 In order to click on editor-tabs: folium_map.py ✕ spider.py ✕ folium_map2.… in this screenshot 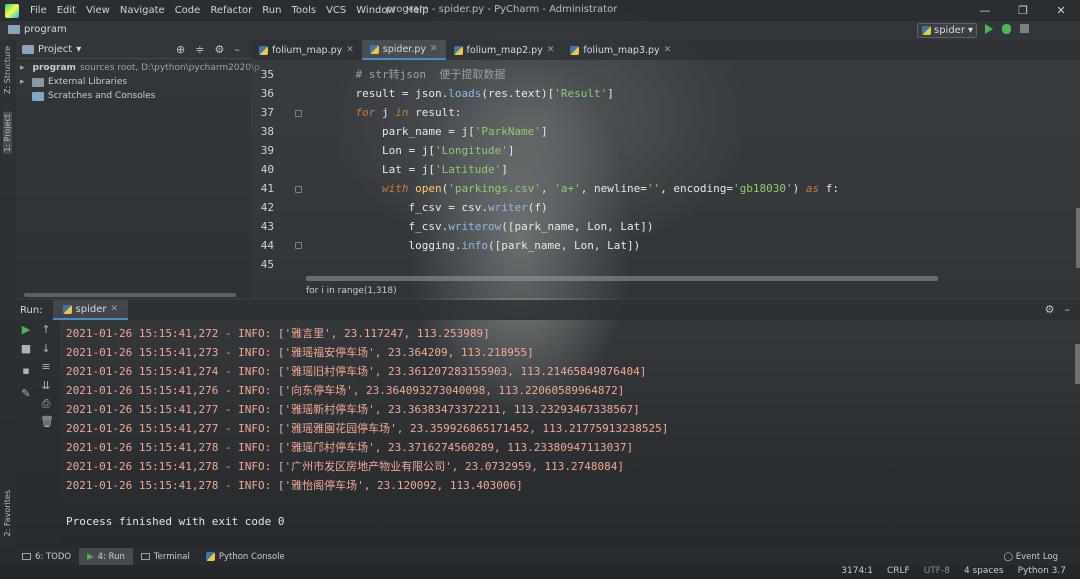, I will do `click(665, 50)`.